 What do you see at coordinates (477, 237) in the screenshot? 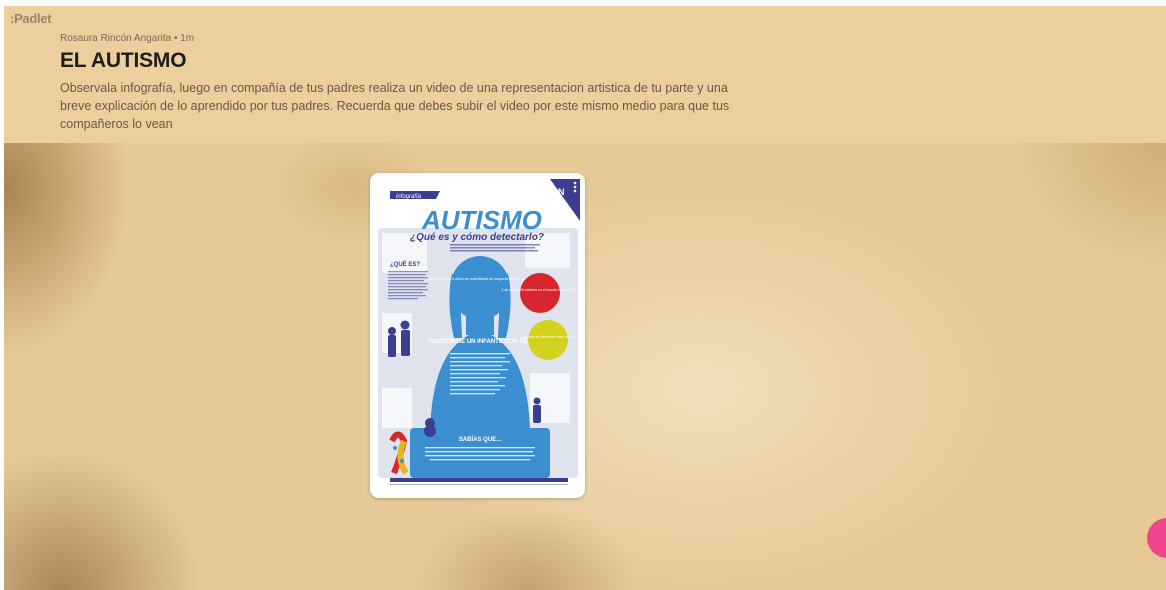
I see `infographic-subheading: ¿Qué es y cómo detectarlo?` at bounding box center [477, 237].